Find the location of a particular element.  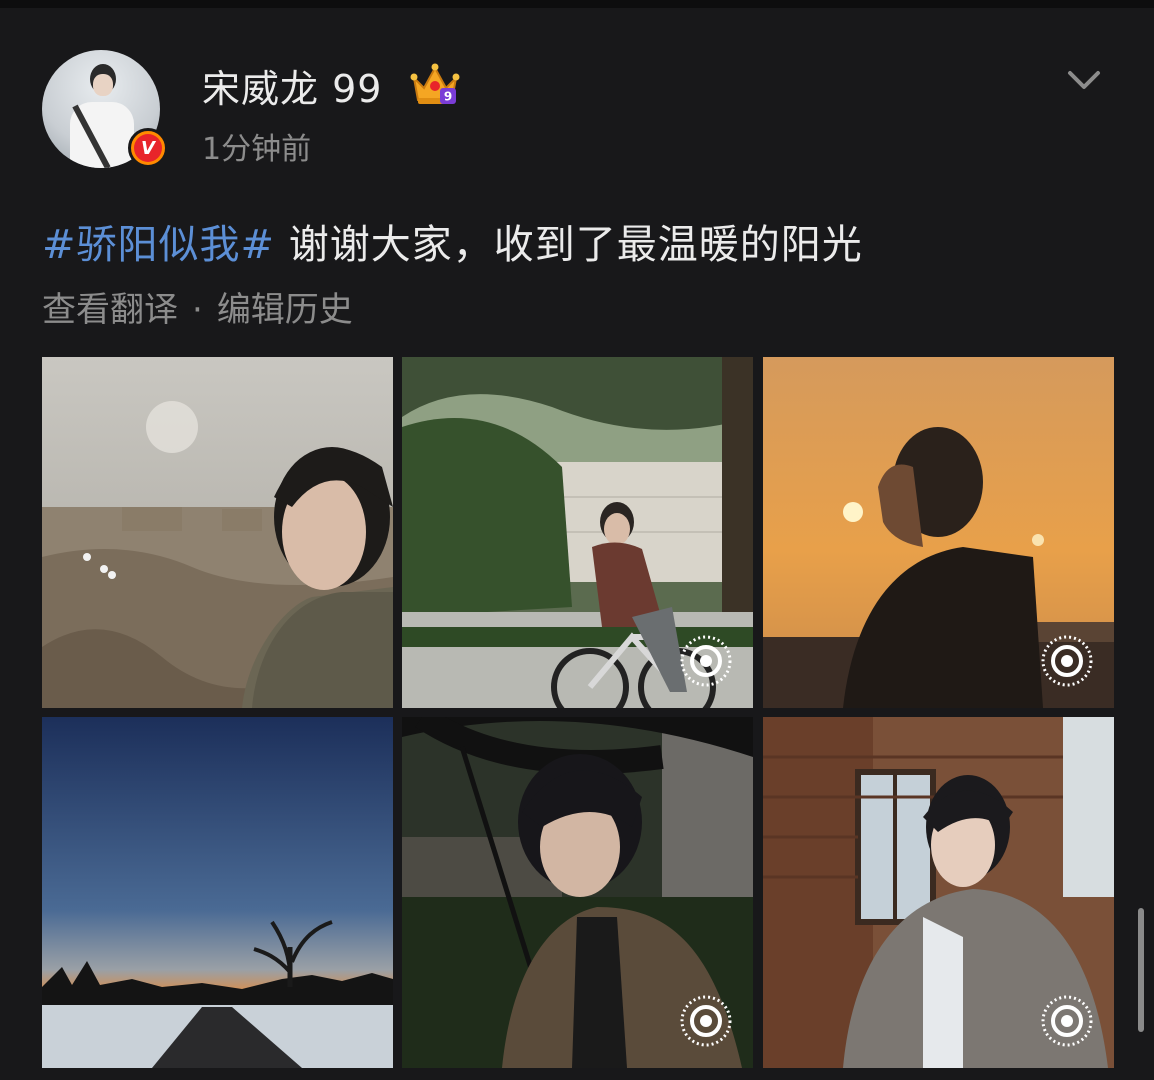

photo-desert-portrait is located at coordinates (217, 532).